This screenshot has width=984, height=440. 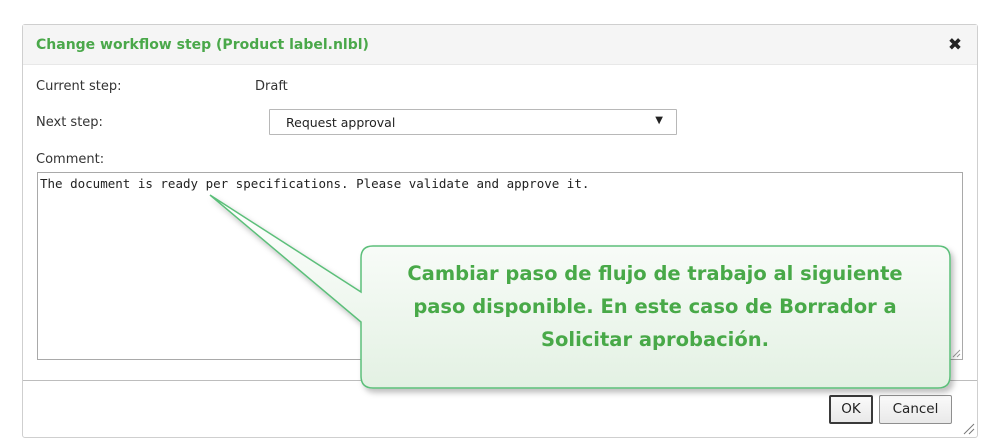 I want to click on current-step-label: Current step:, so click(x=79, y=86).